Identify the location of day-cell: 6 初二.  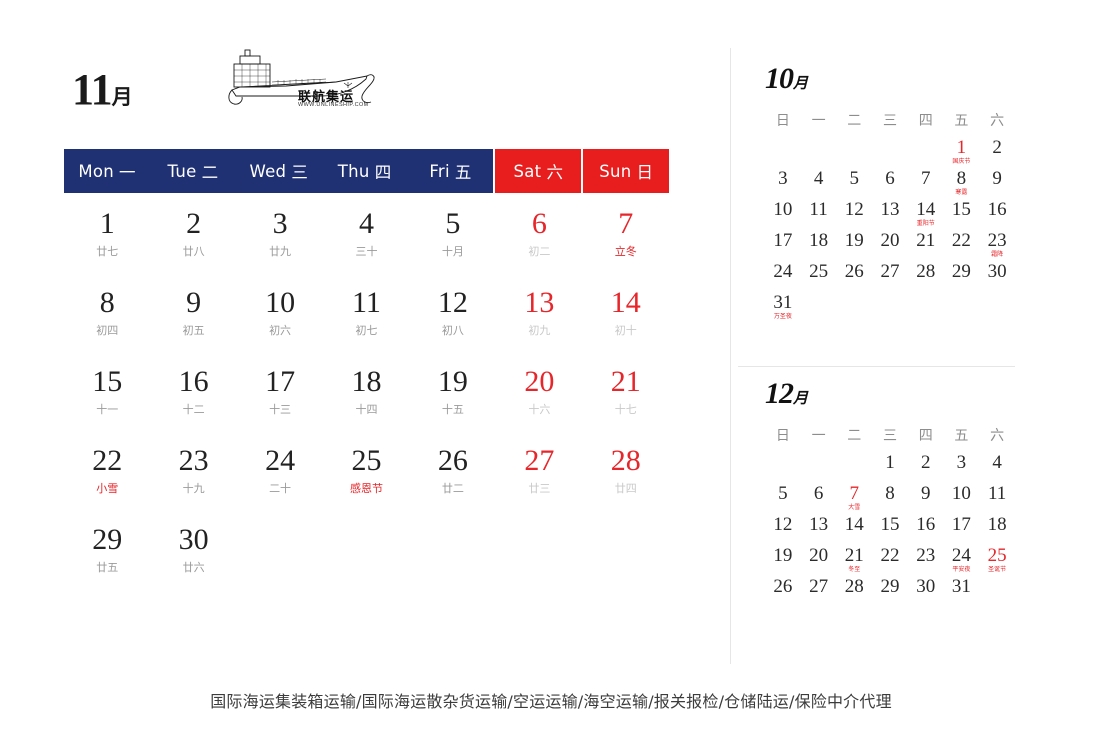
(539, 239).